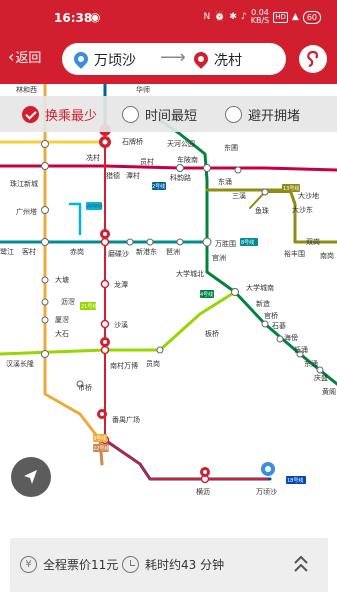 Image resolution: width=337 pixels, height=600 pixels. I want to click on station-label: 大学城南, so click(260, 287).